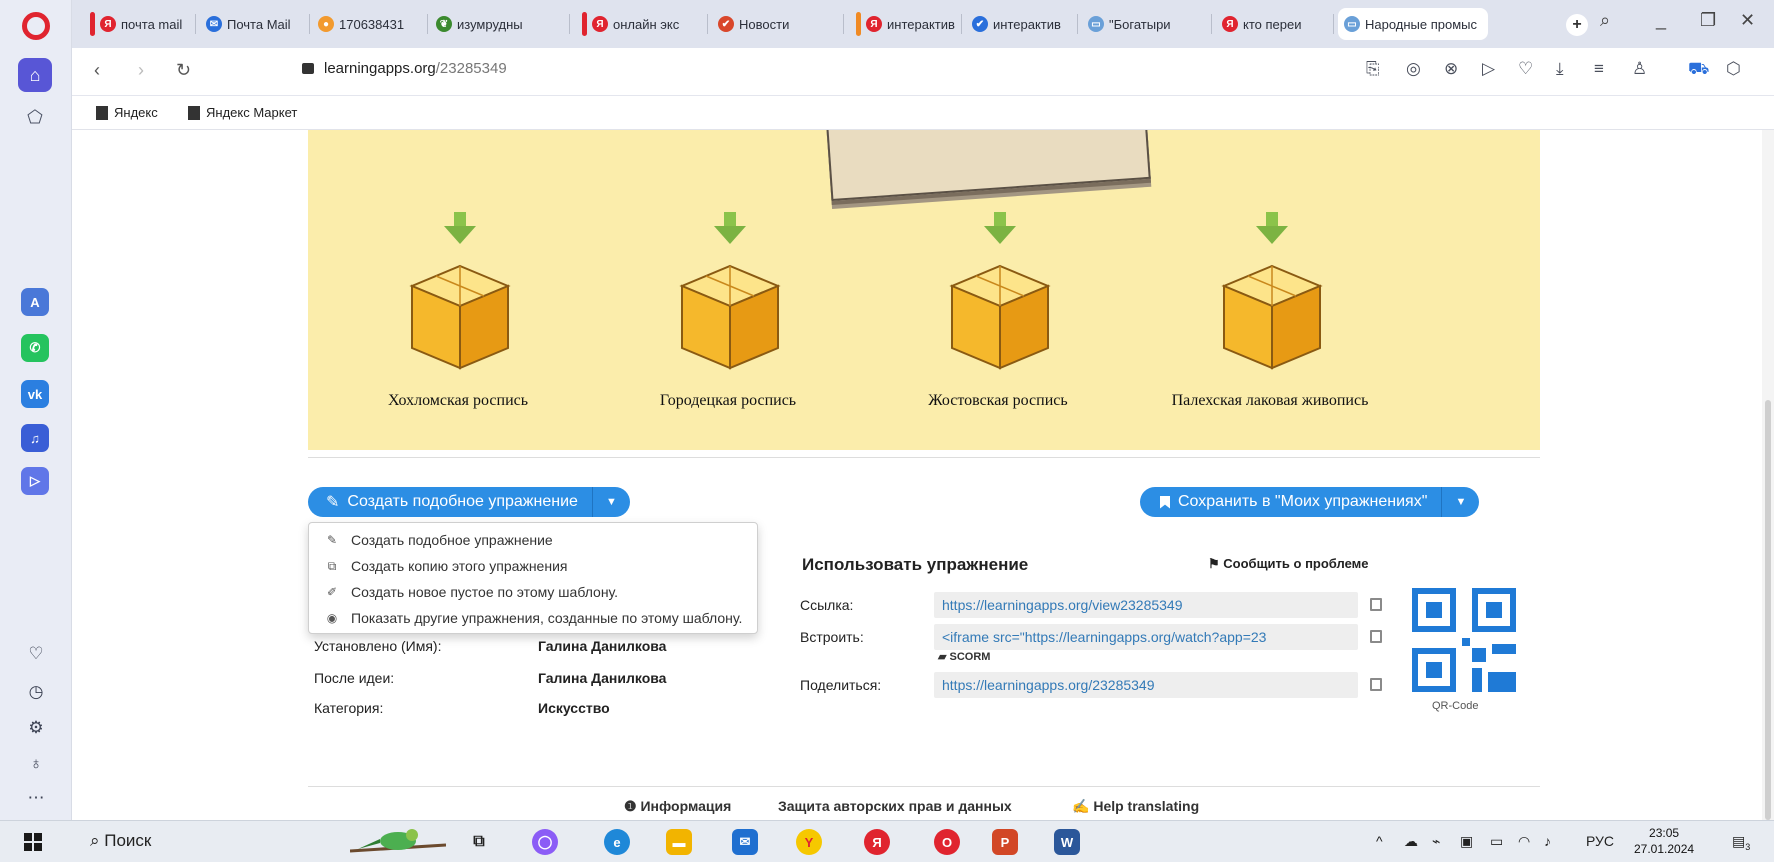 This screenshot has width=1774, height=862. I want to click on create-similar-main: ✎ Создать подобное упражнение, so click(450, 502).